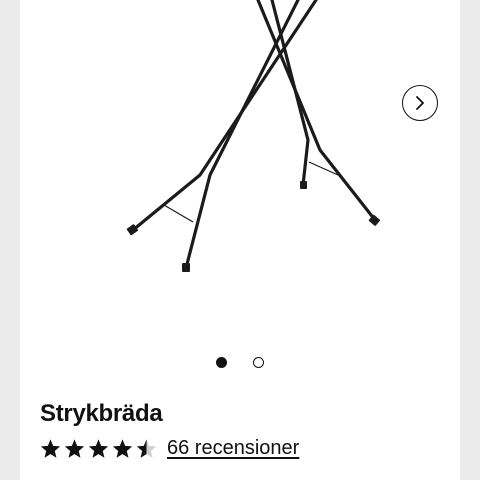 The height and width of the screenshot is (480, 480). Describe the element at coordinates (101, 413) in the screenshot. I see `product-title: Strykbräda` at that location.